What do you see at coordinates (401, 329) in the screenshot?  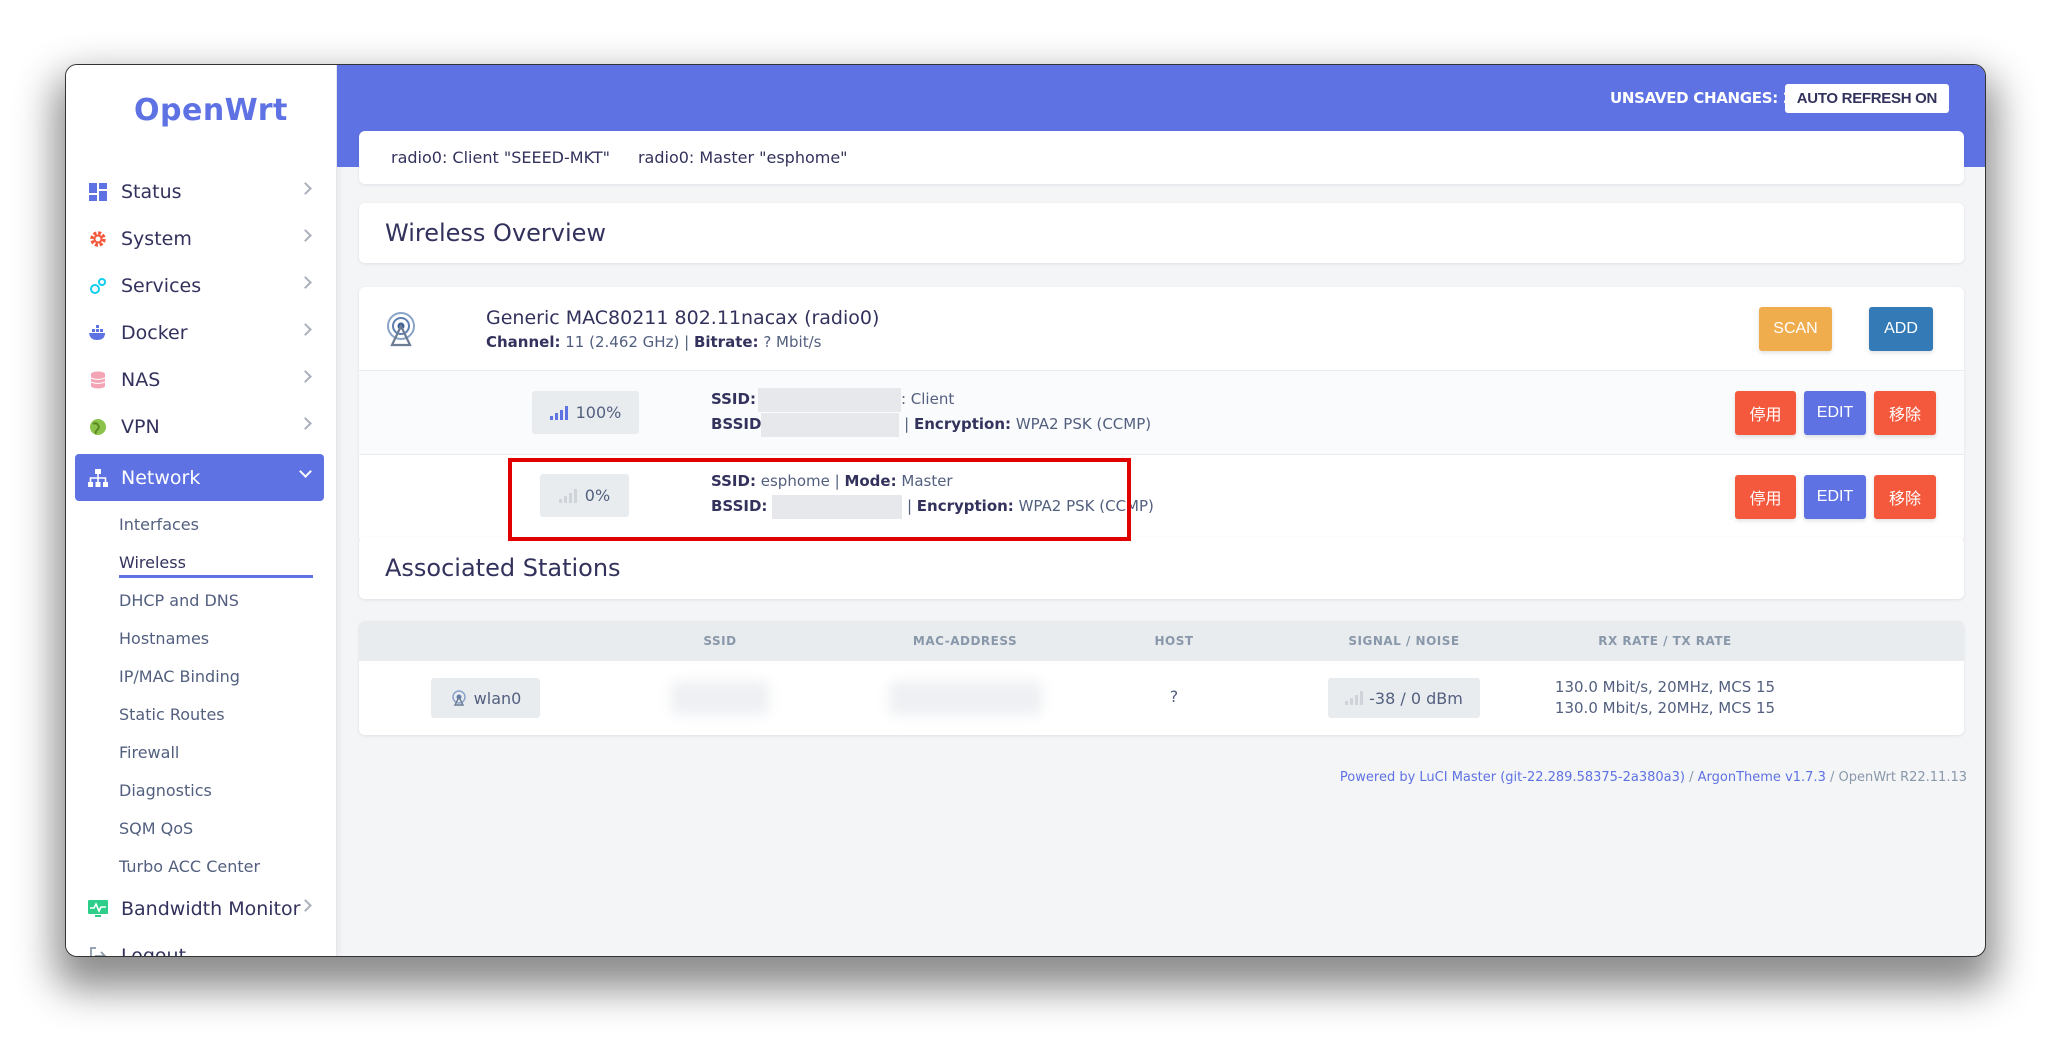 I see `wireless-tower-icon` at bounding box center [401, 329].